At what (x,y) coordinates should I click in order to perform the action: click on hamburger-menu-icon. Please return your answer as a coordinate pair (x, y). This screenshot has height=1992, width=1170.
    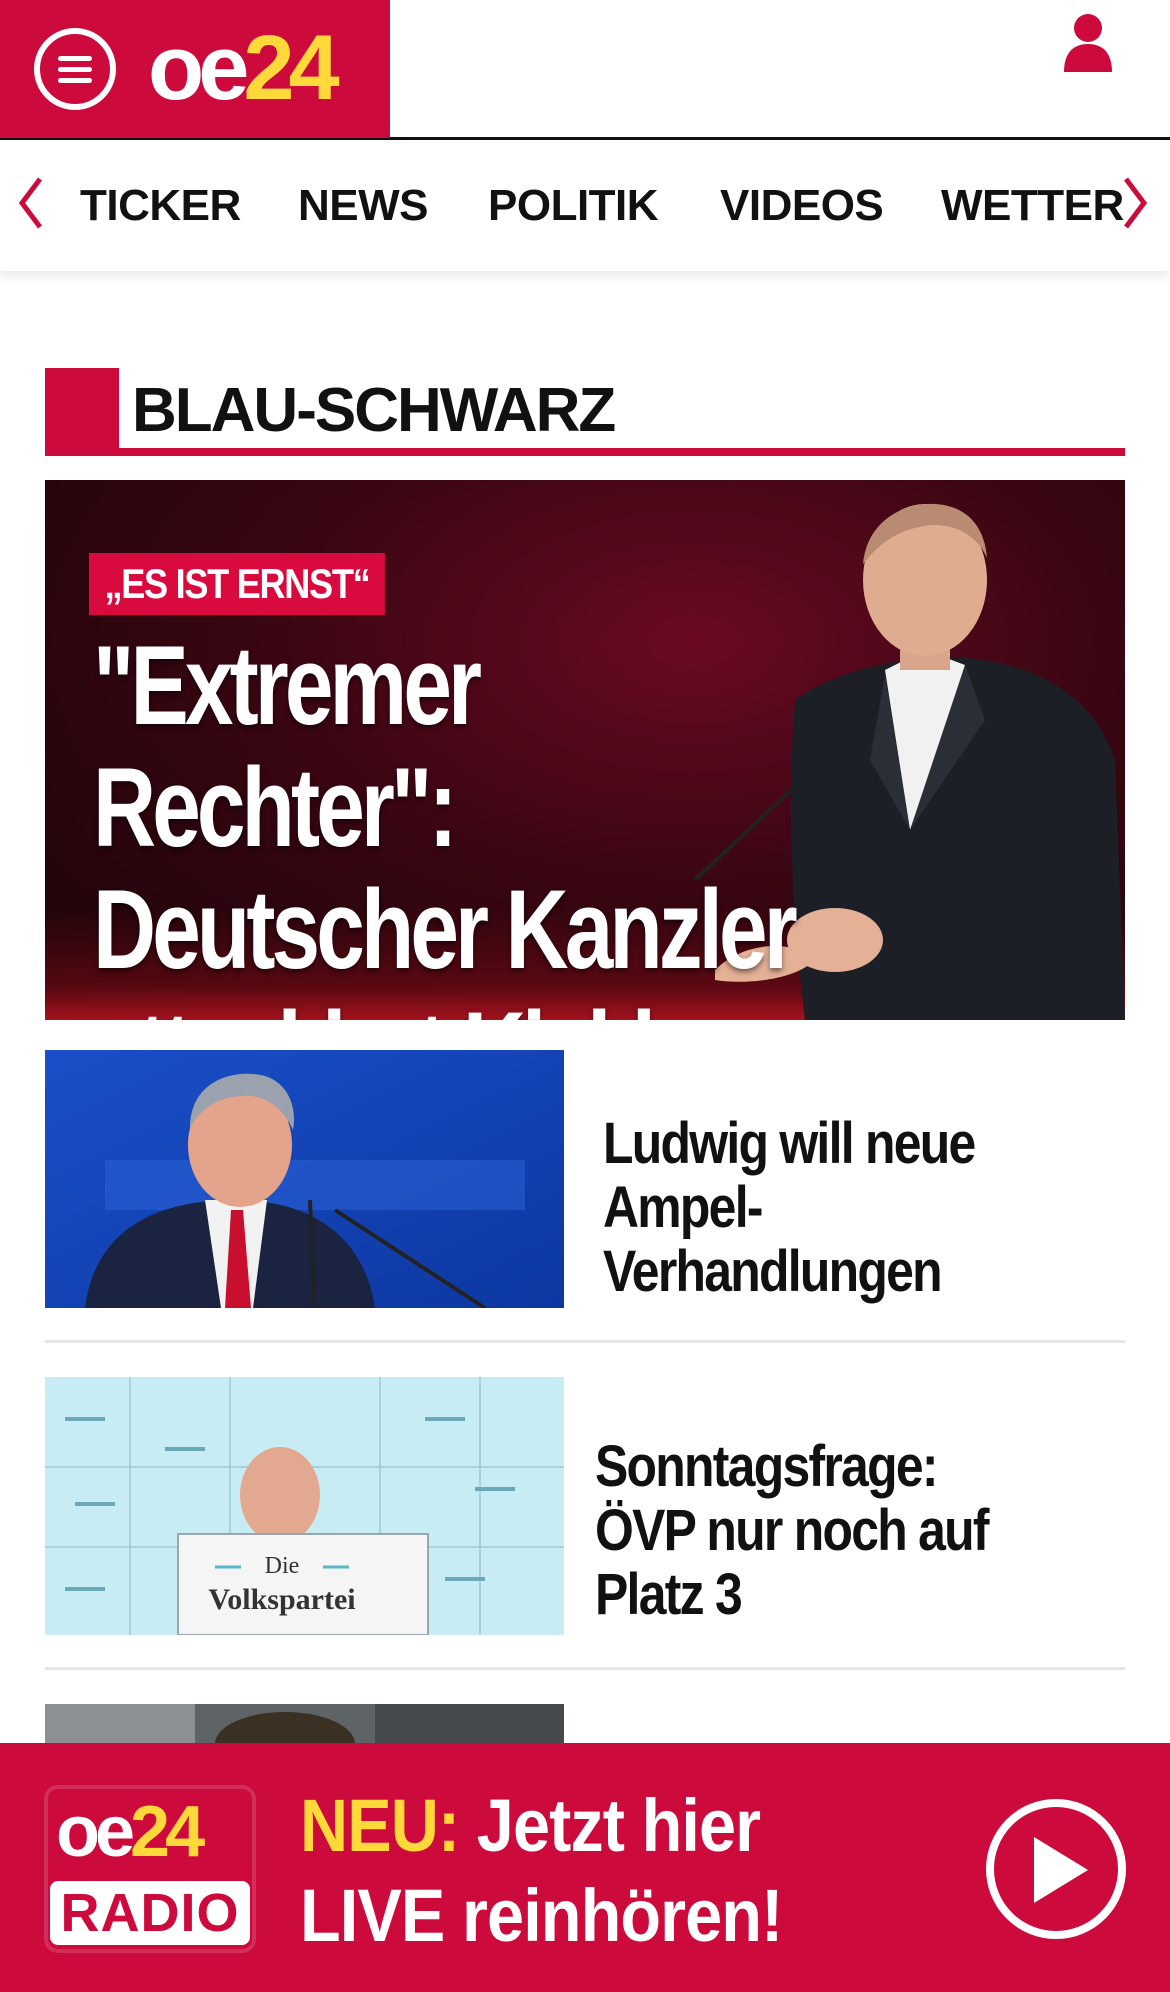
    Looking at the image, I should click on (75, 69).